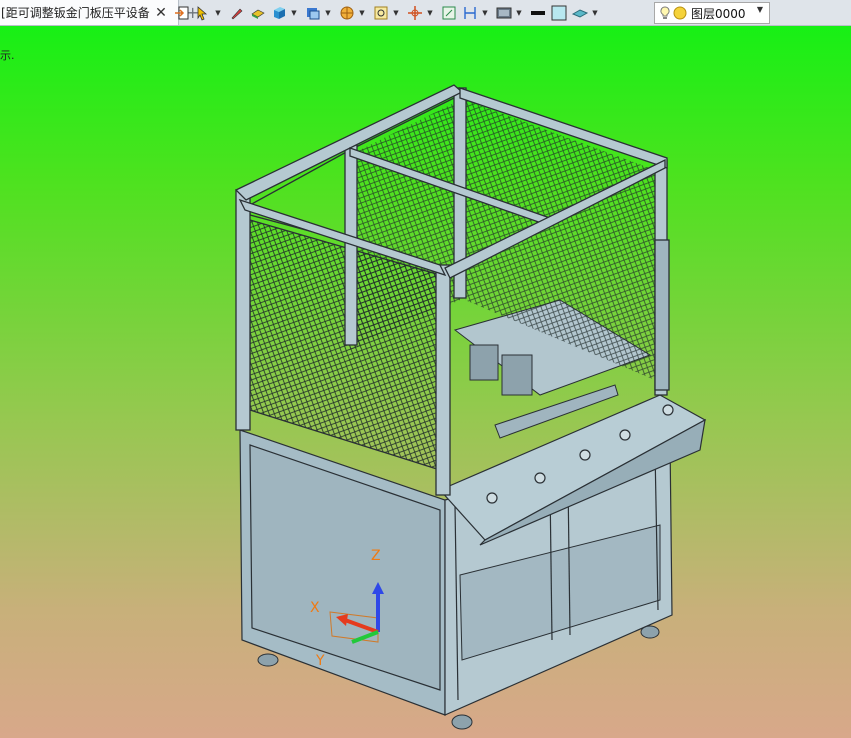  Describe the element at coordinates (362, 13) in the screenshot. I see `section-view-dropdown: ▼` at that location.